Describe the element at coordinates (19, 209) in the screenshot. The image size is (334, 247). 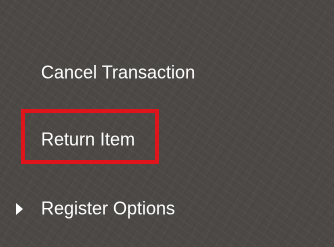
I see `caret-right-icon` at that location.